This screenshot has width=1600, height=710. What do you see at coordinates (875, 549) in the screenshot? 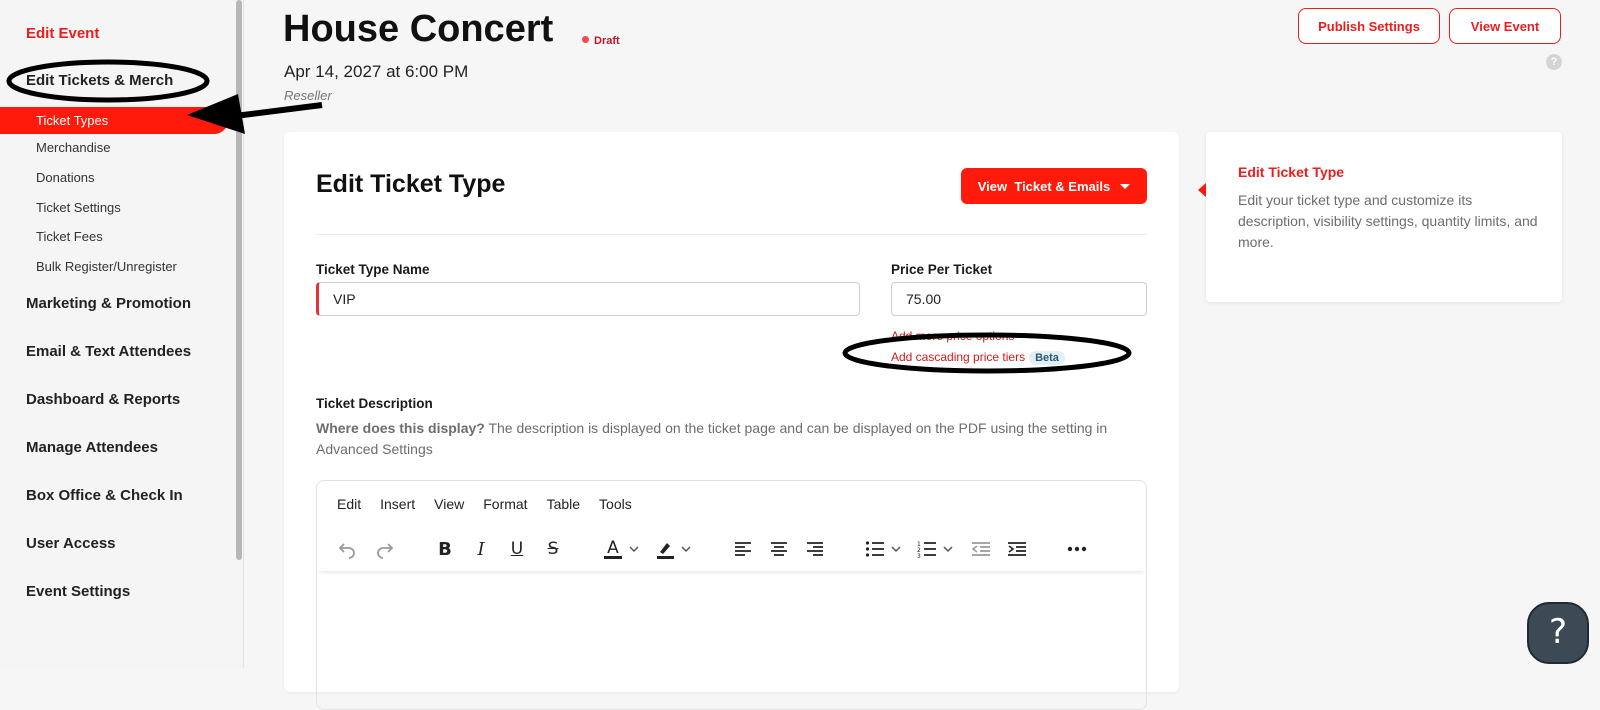
I see `bullet-list-icon` at bounding box center [875, 549].